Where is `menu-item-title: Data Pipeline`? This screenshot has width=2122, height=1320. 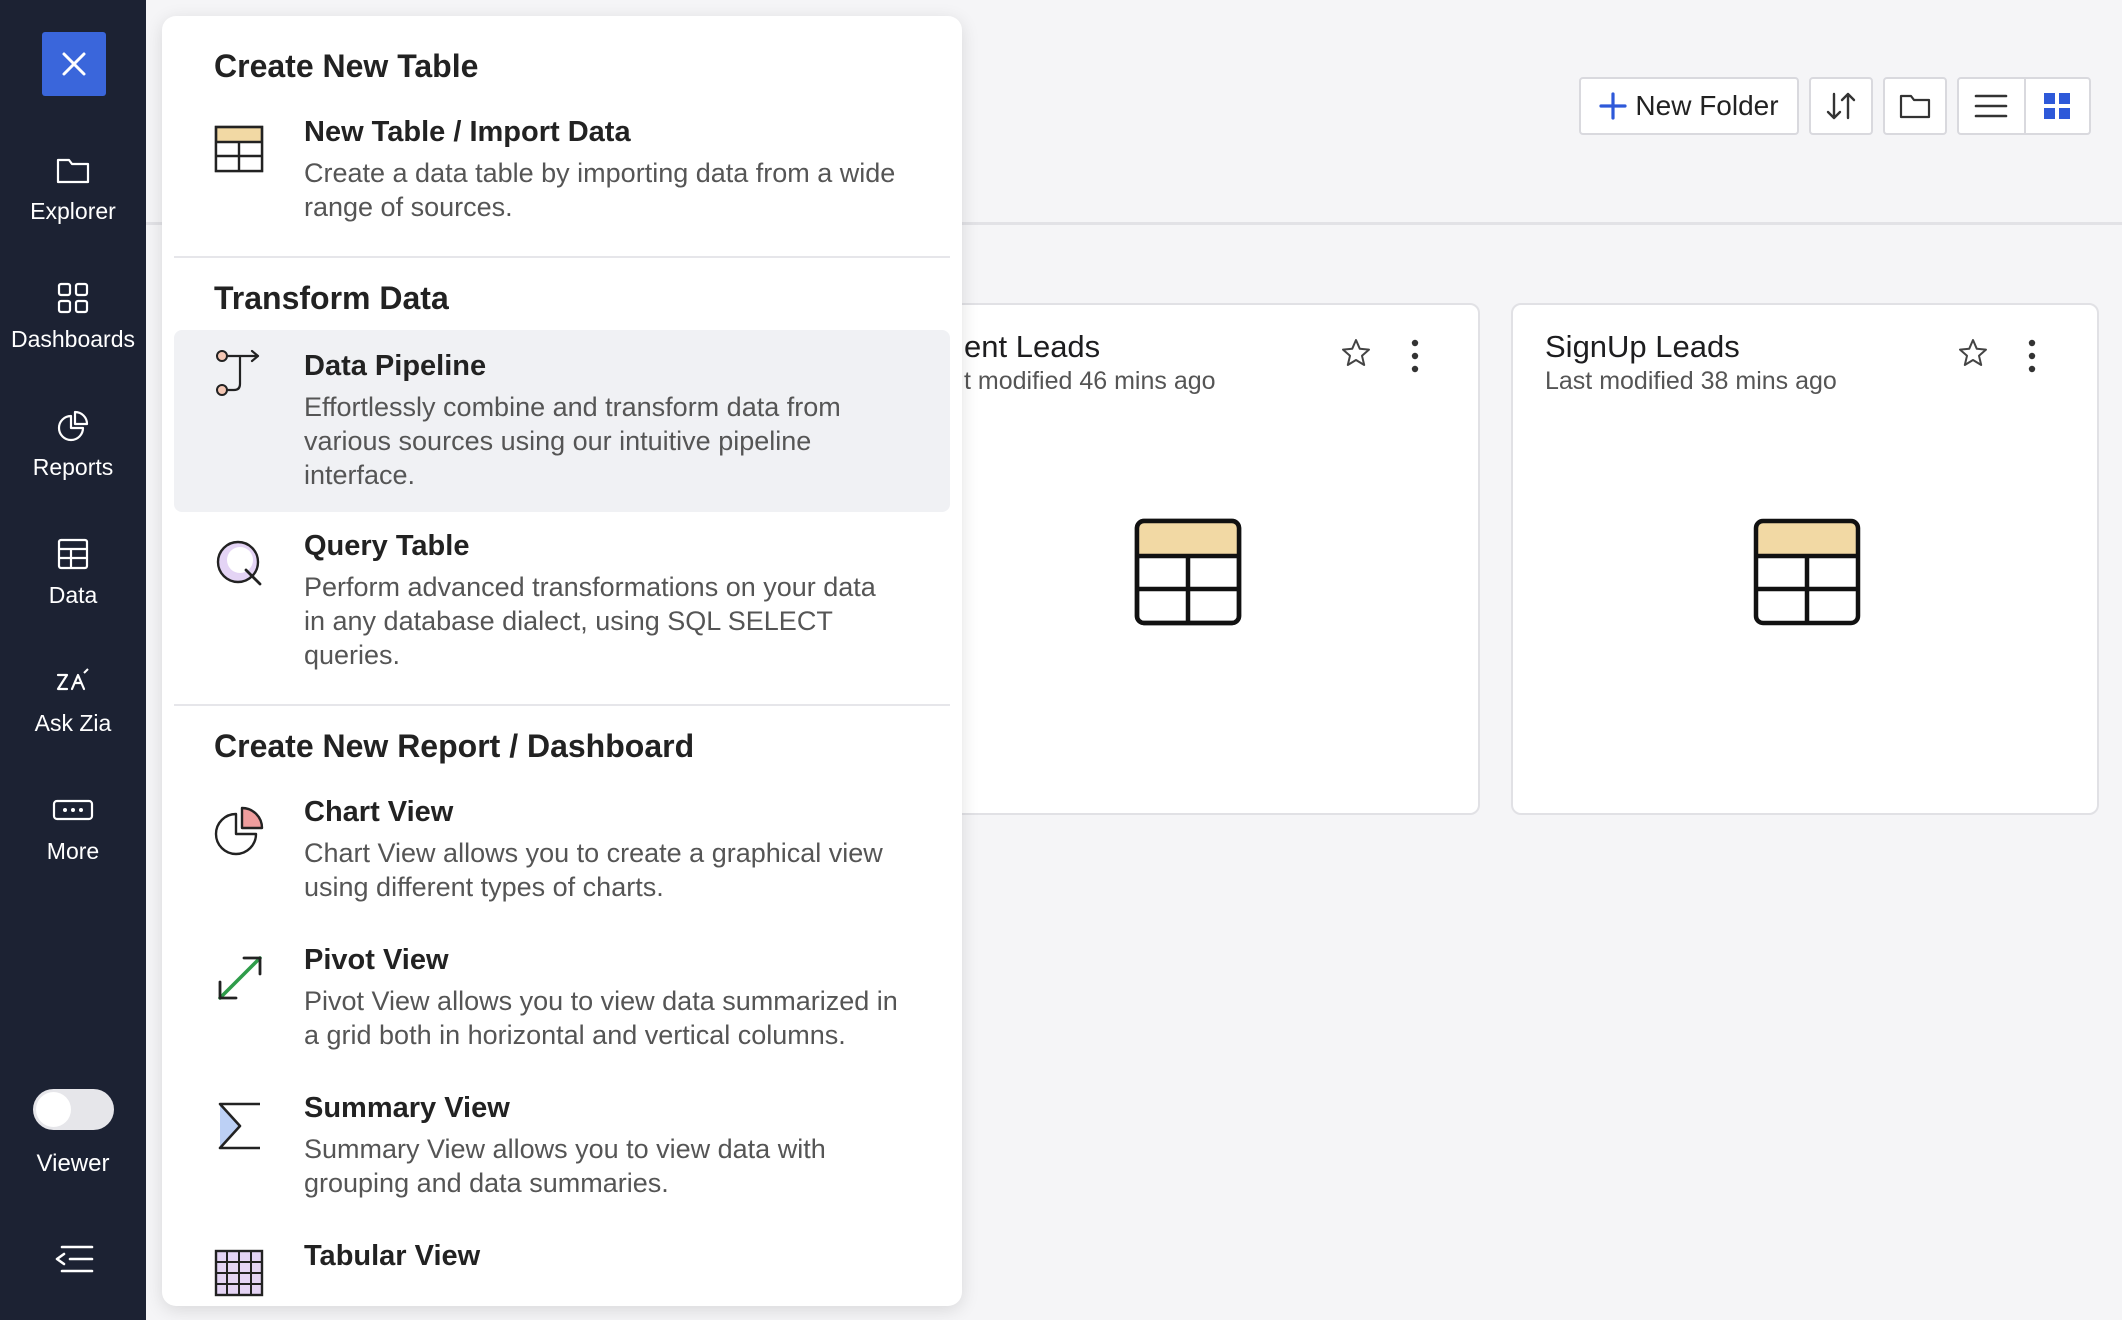
menu-item-title: Data Pipeline is located at coordinates (395, 366).